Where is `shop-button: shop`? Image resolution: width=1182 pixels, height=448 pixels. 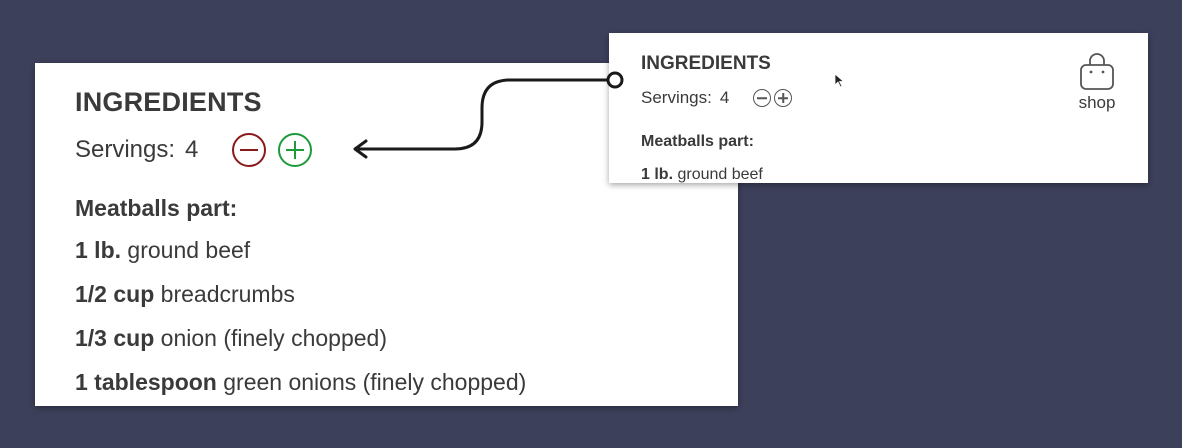
shop-button: shop is located at coordinates (1097, 82).